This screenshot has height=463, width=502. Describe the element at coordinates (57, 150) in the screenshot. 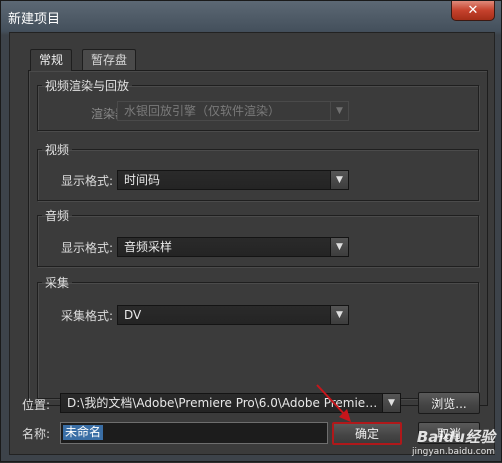

I see `group-video-title: 视频` at that location.